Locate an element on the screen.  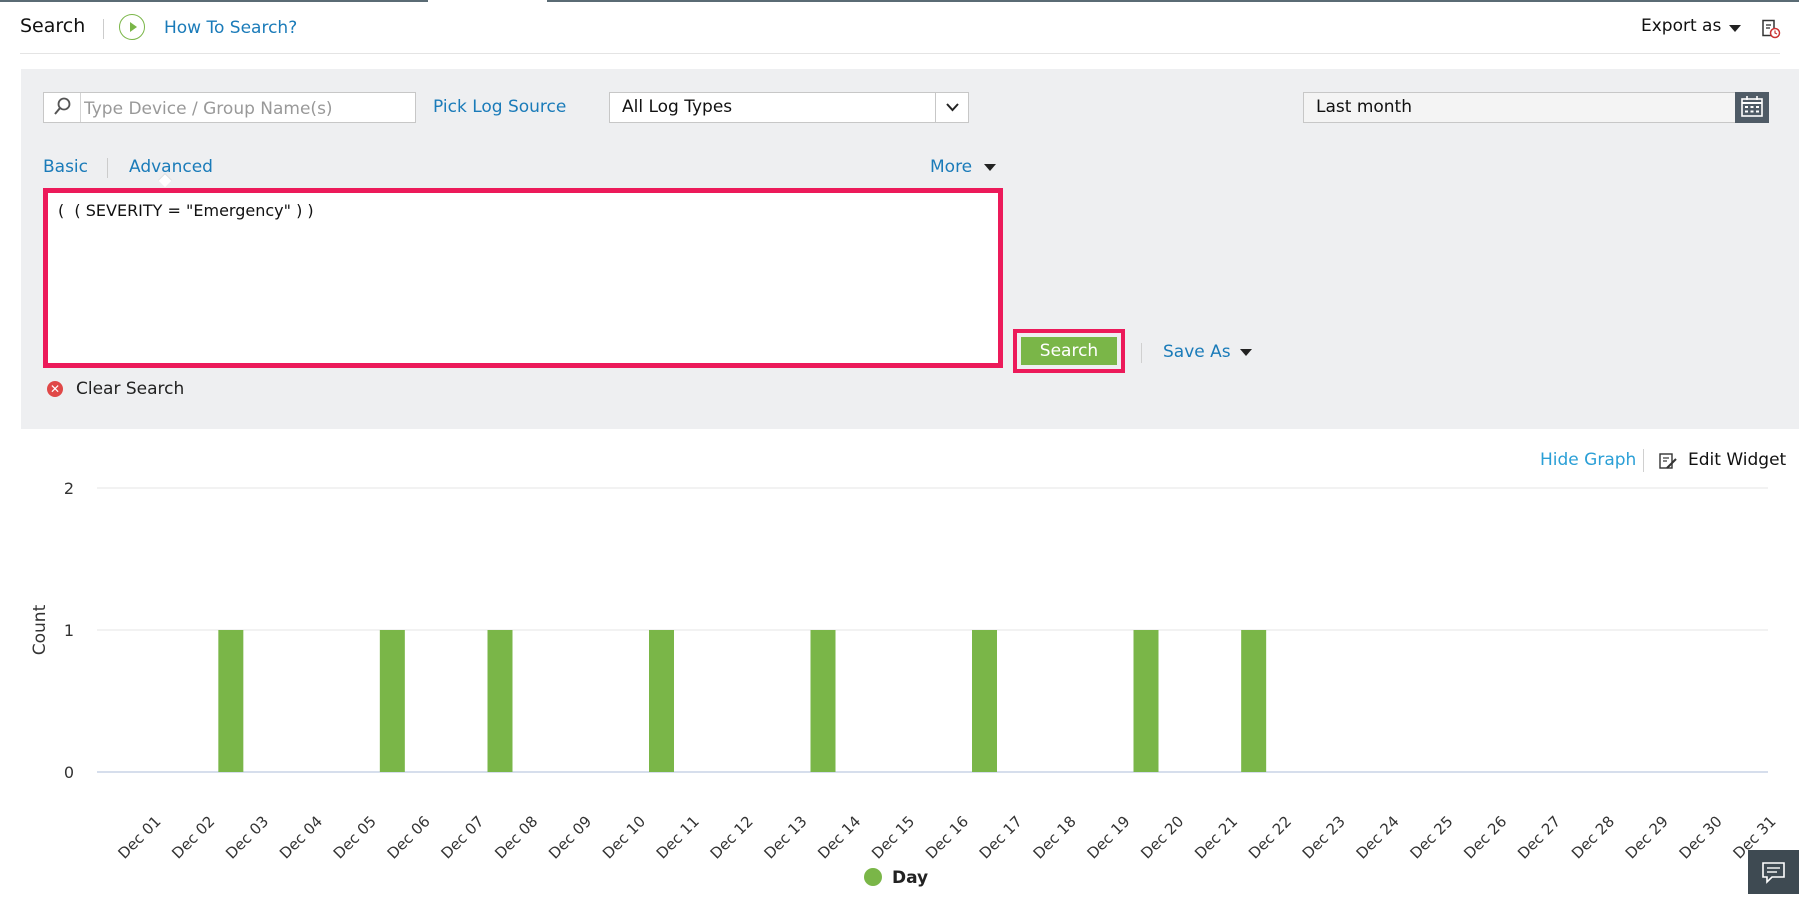
x-tick-label: Dec 08 is located at coordinates (516, 837).